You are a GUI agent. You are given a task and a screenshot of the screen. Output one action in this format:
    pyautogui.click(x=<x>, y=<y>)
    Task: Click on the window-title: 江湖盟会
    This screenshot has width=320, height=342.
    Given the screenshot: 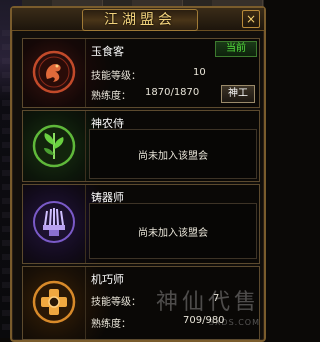 What is the action you would take?
    pyautogui.click(x=140, y=20)
    